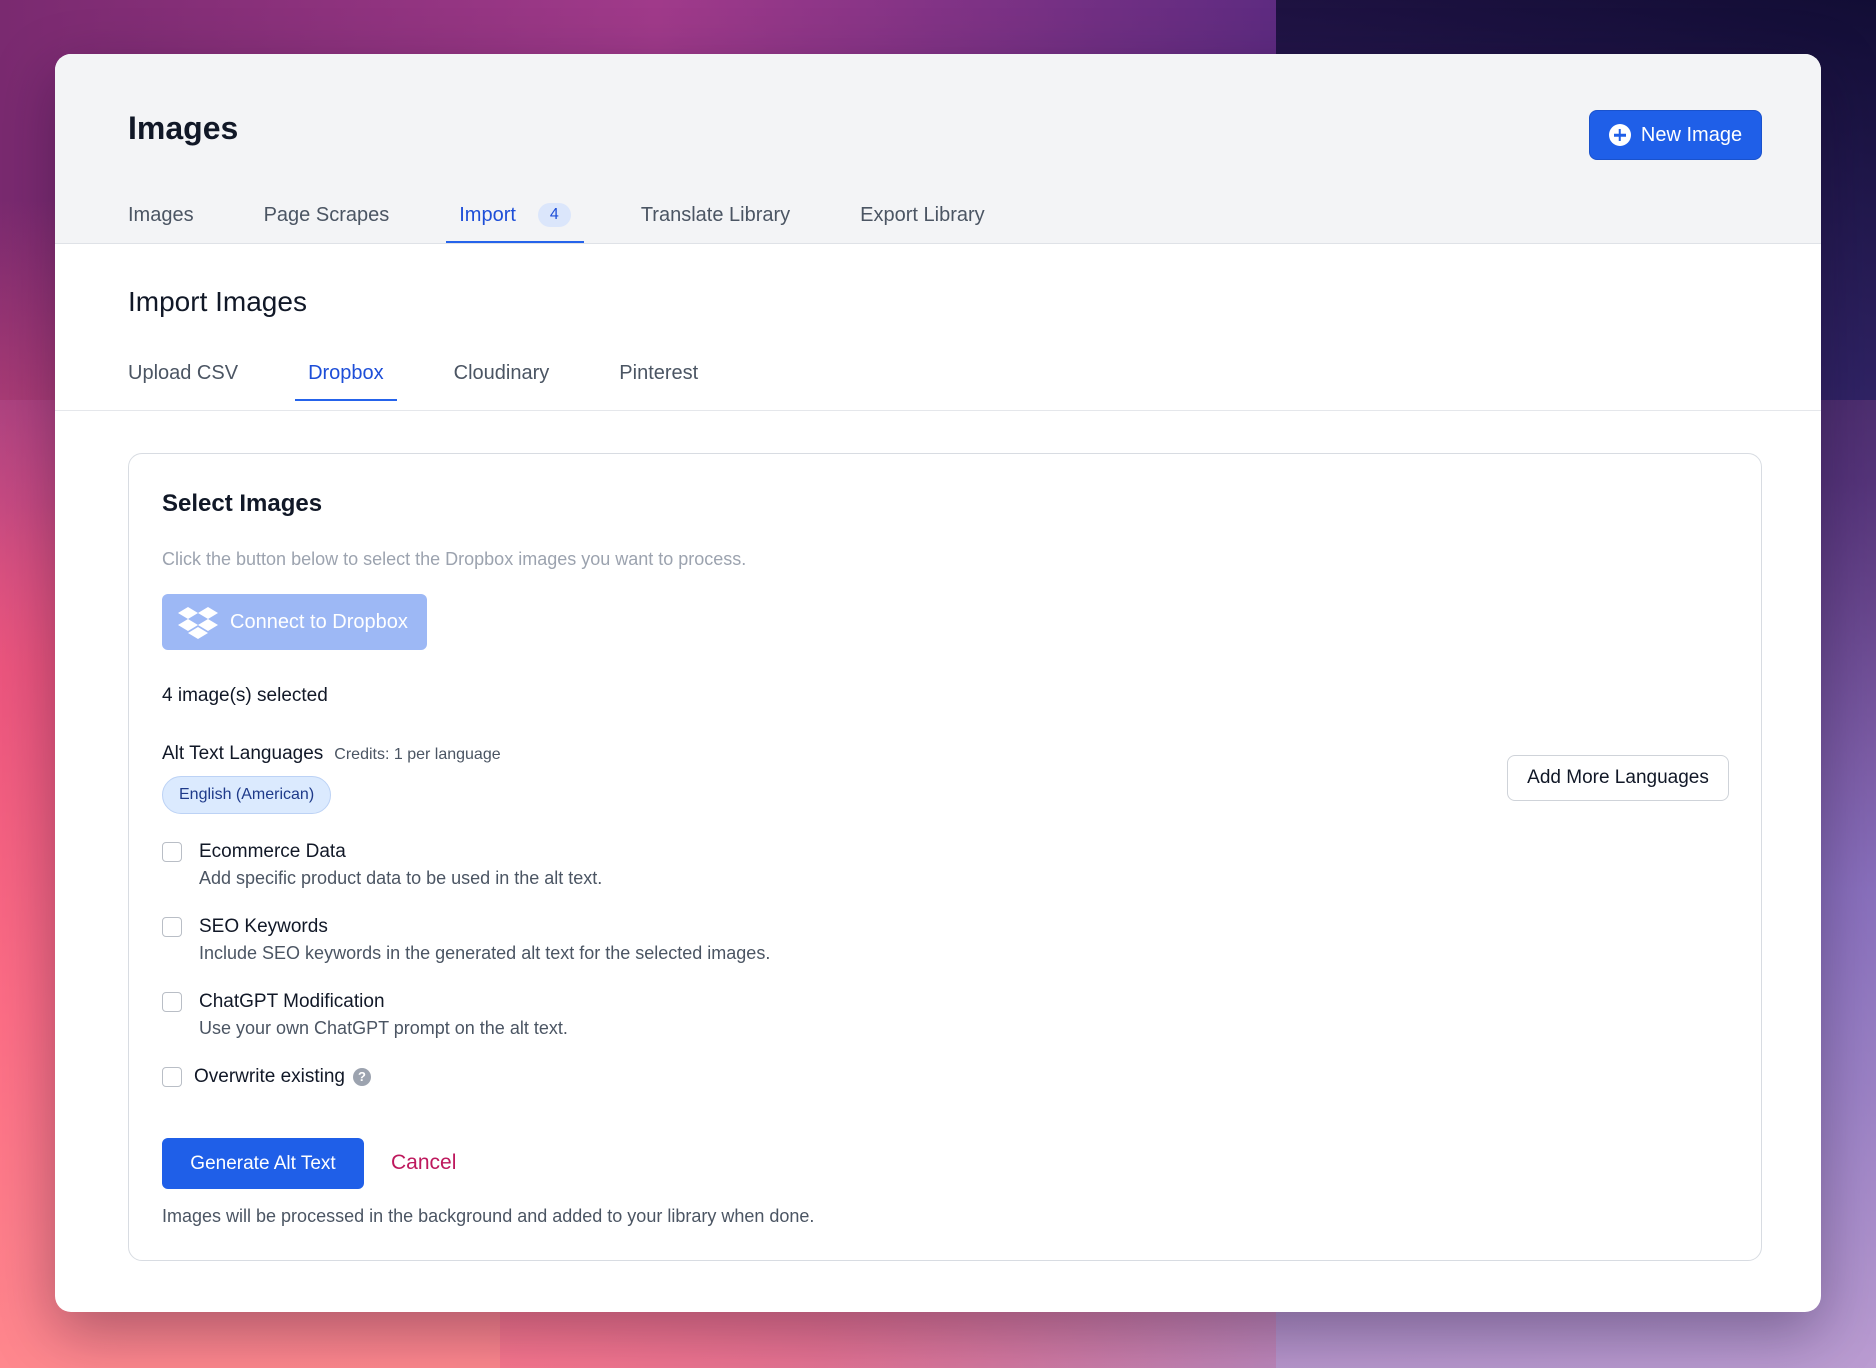 Image resolution: width=1876 pixels, height=1368 pixels. What do you see at coordinates (346, 373) in the screenshot?
I see `tab-dropbox-label: Dropbox` at bounding box center [346, 373].